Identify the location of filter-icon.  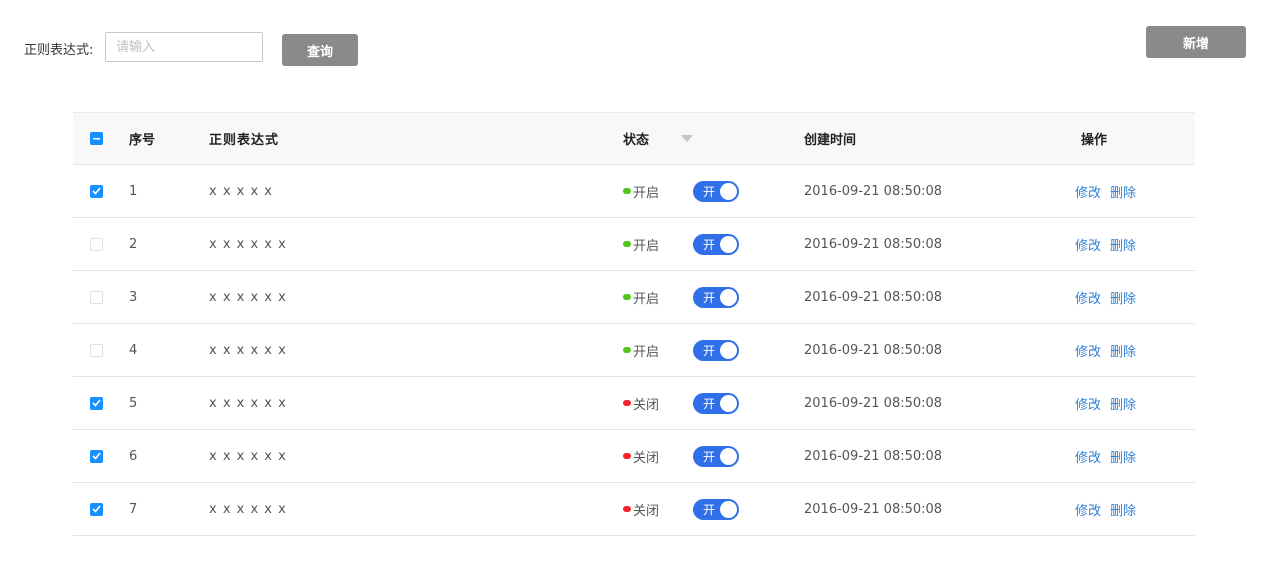
(687, 138).